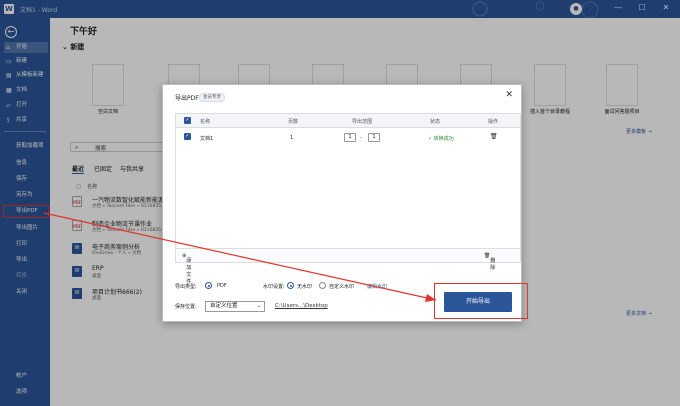  What do you see at coordinates (187, 98) in the screenshot?
I see `dialog-title: 导出PDF` at bounding box center [187, 98].